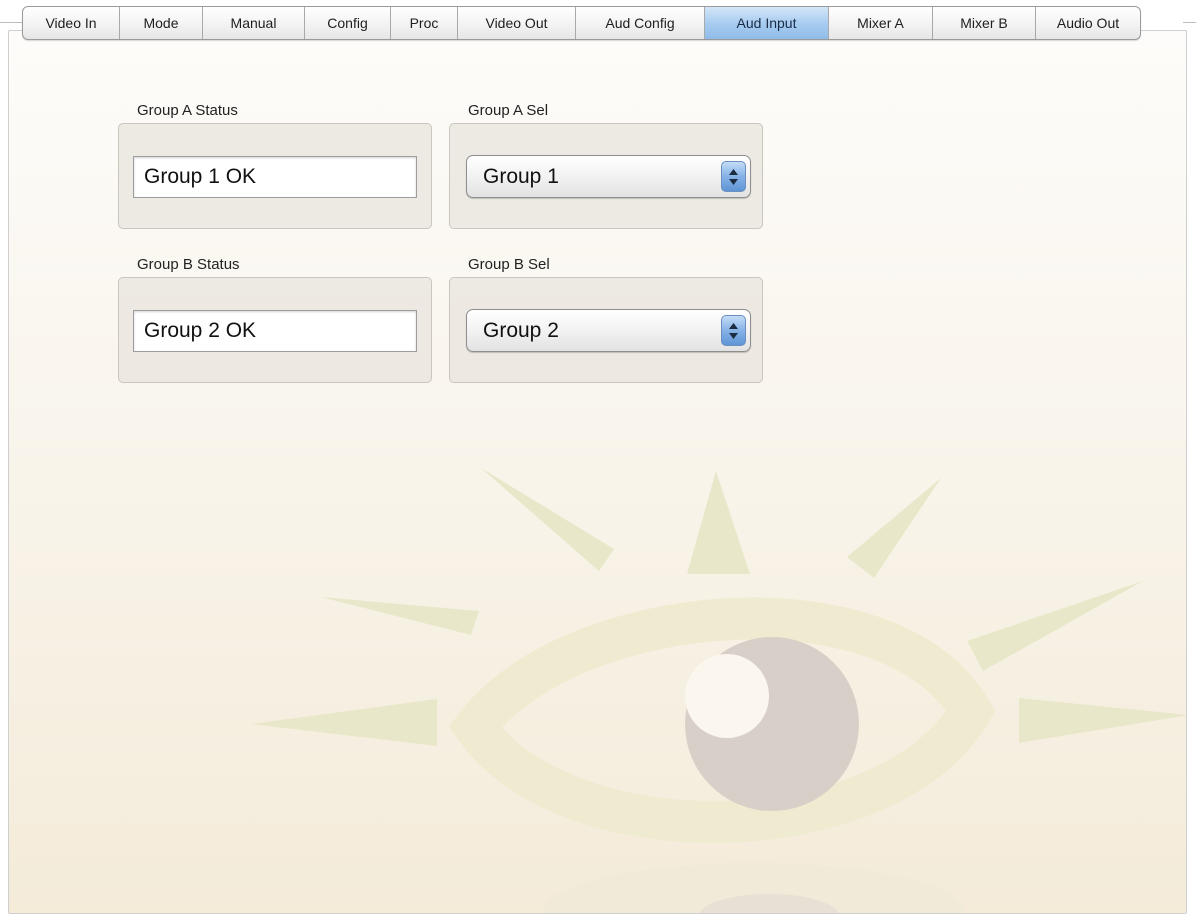 This screenshot has width=1196, height=915. I want to click on tabbar-rule-right, so click(1189, 22).